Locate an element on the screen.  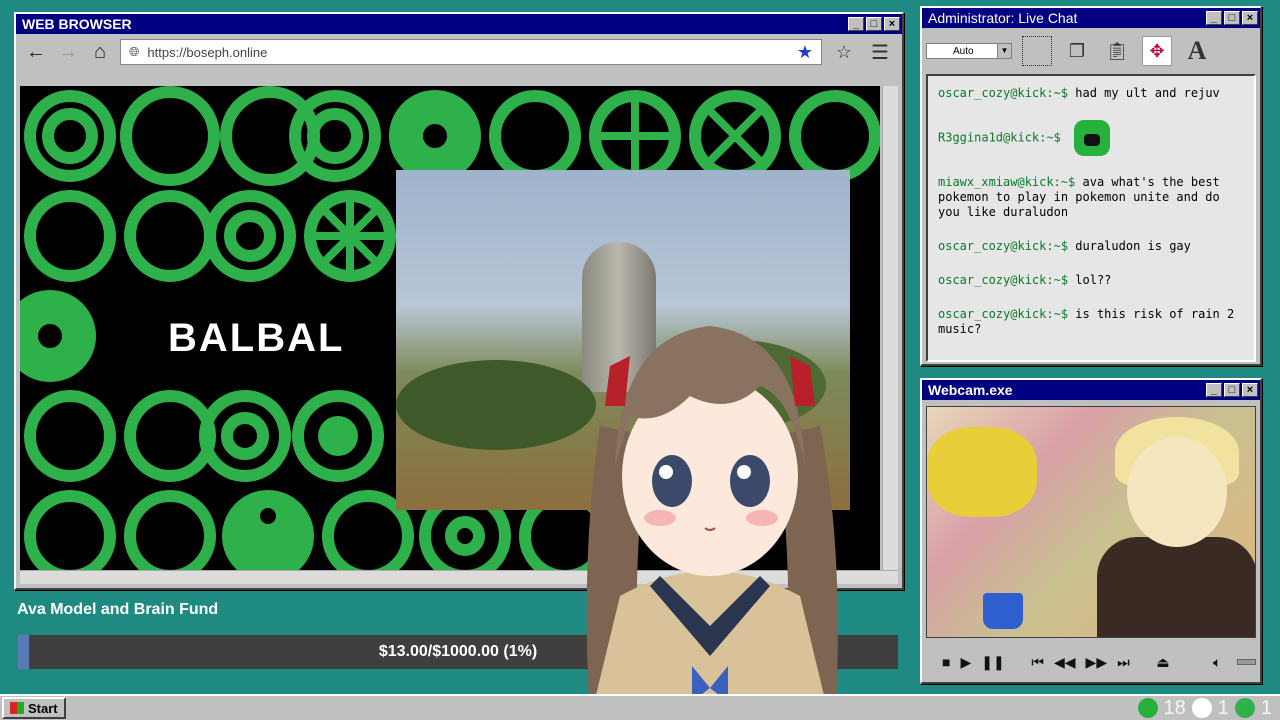
start-button: Start is located at coordinates (34, 708).